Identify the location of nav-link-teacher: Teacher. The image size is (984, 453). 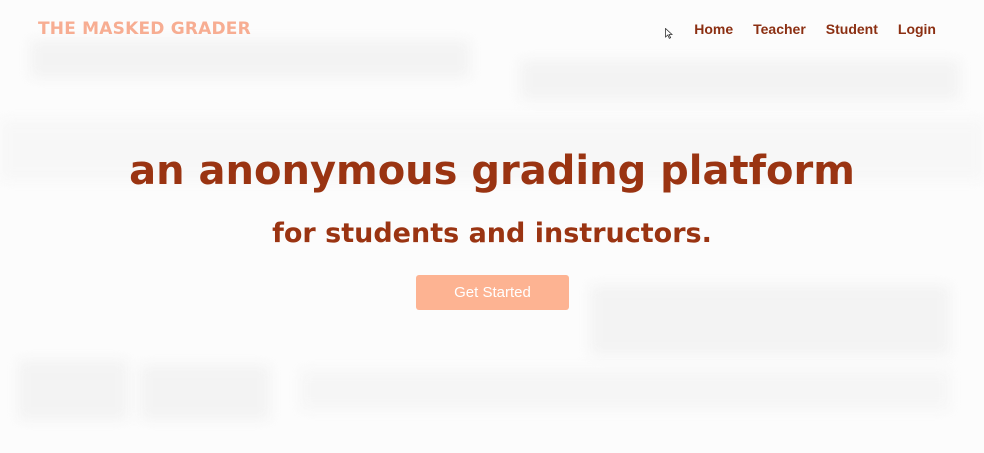
(779, 29).